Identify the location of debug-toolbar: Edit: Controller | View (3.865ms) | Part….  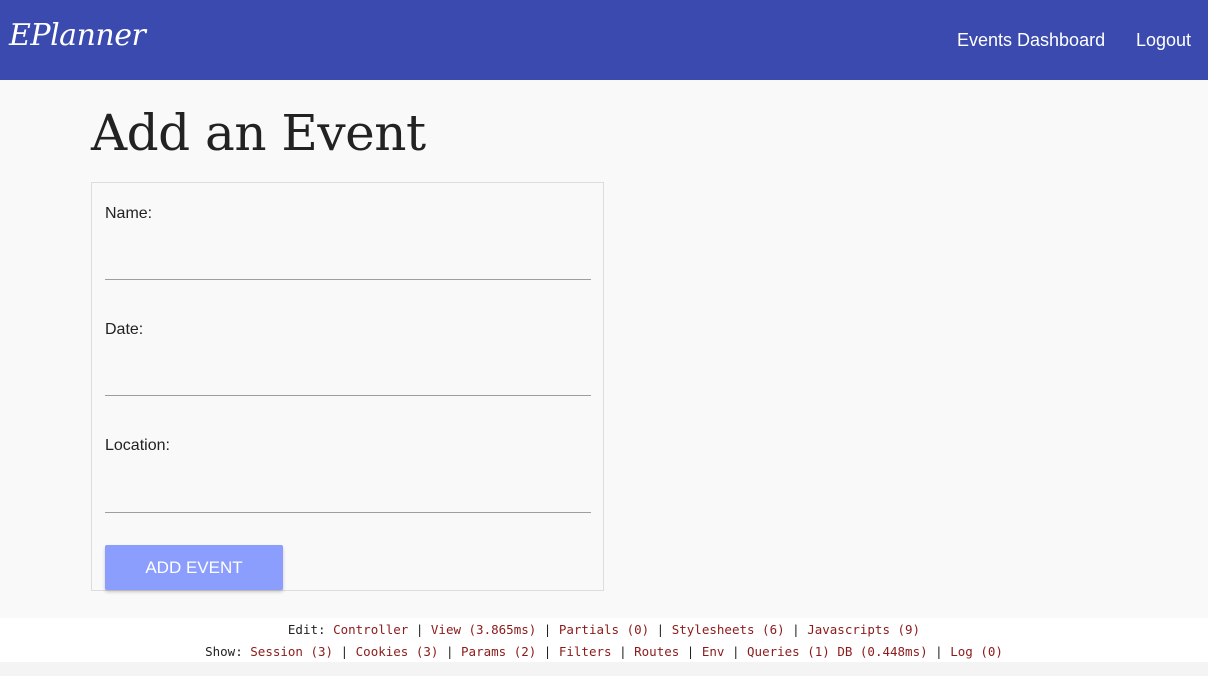
(604, 640).